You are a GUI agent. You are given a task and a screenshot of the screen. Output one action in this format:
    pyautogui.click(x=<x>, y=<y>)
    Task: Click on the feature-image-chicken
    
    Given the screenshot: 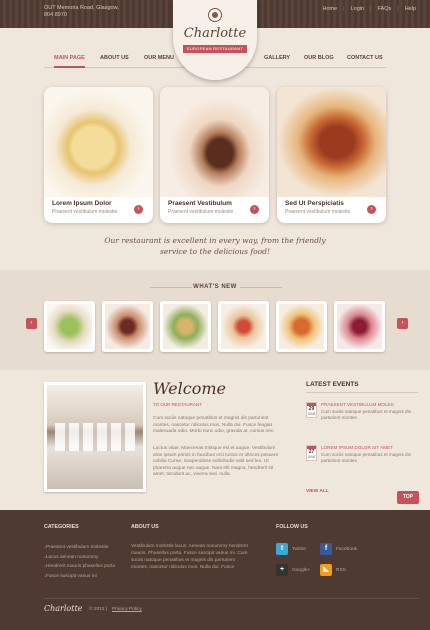 What is the action you would take?
    pyautogui.click(x=331, y=142)
    